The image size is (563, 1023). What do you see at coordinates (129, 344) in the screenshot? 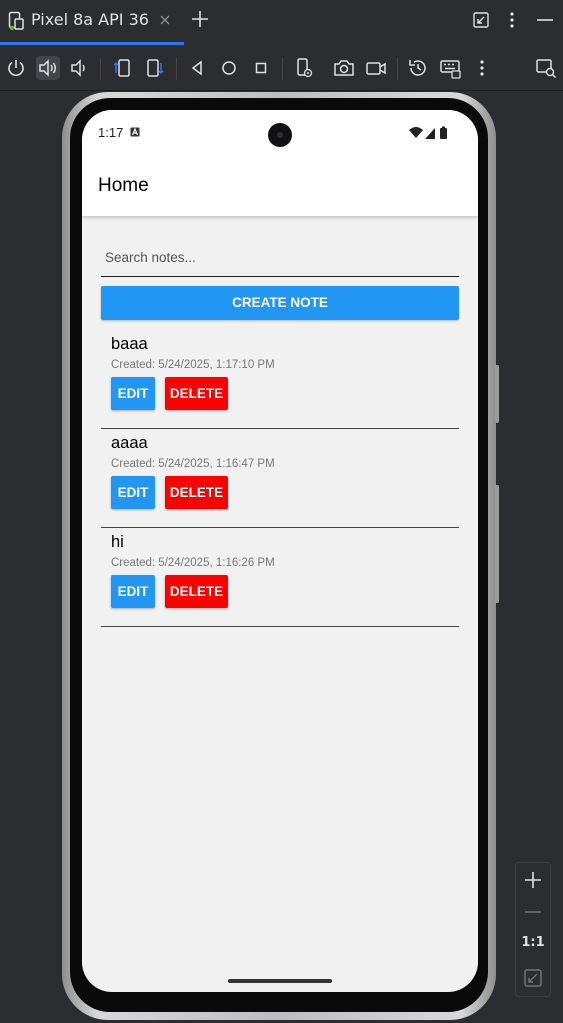
I see `note-title: baaa` at bounding box center [129, 344].